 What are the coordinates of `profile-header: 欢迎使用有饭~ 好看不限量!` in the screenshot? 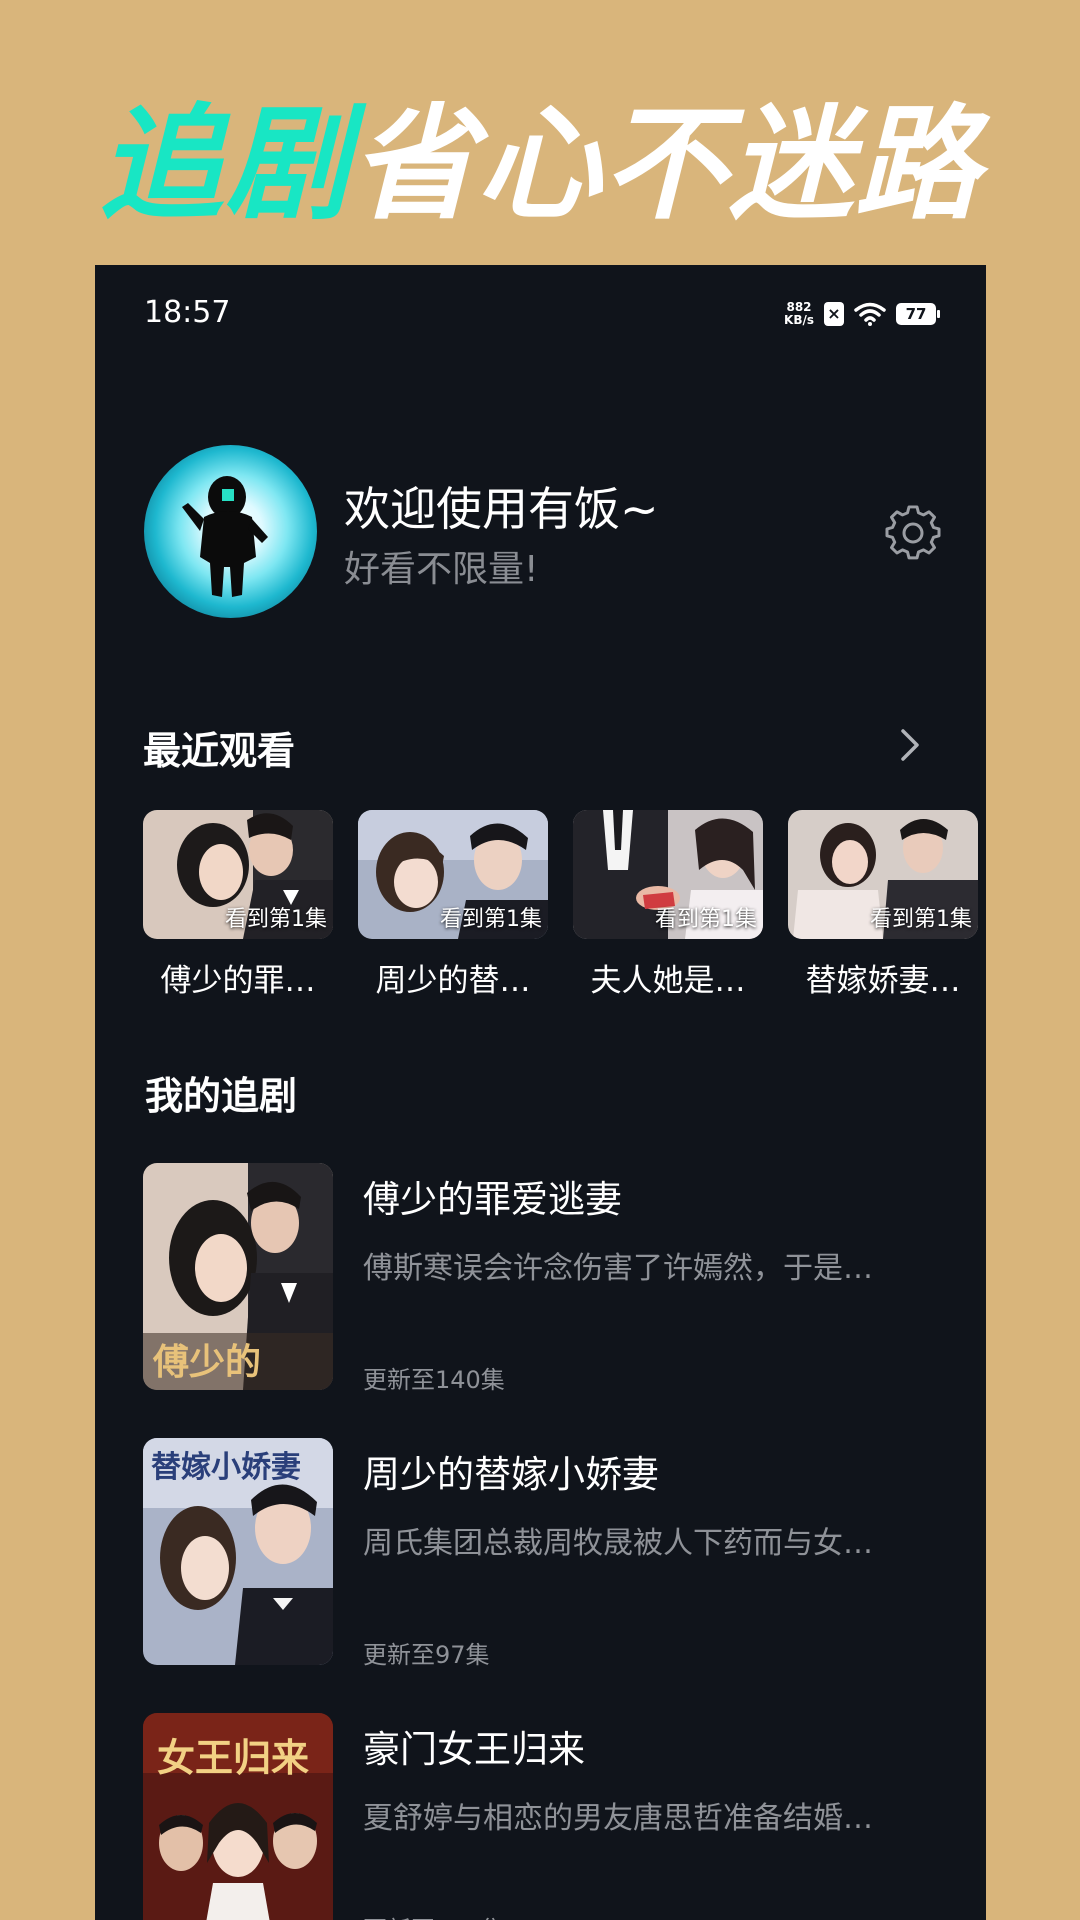 It's located at (544, 532).